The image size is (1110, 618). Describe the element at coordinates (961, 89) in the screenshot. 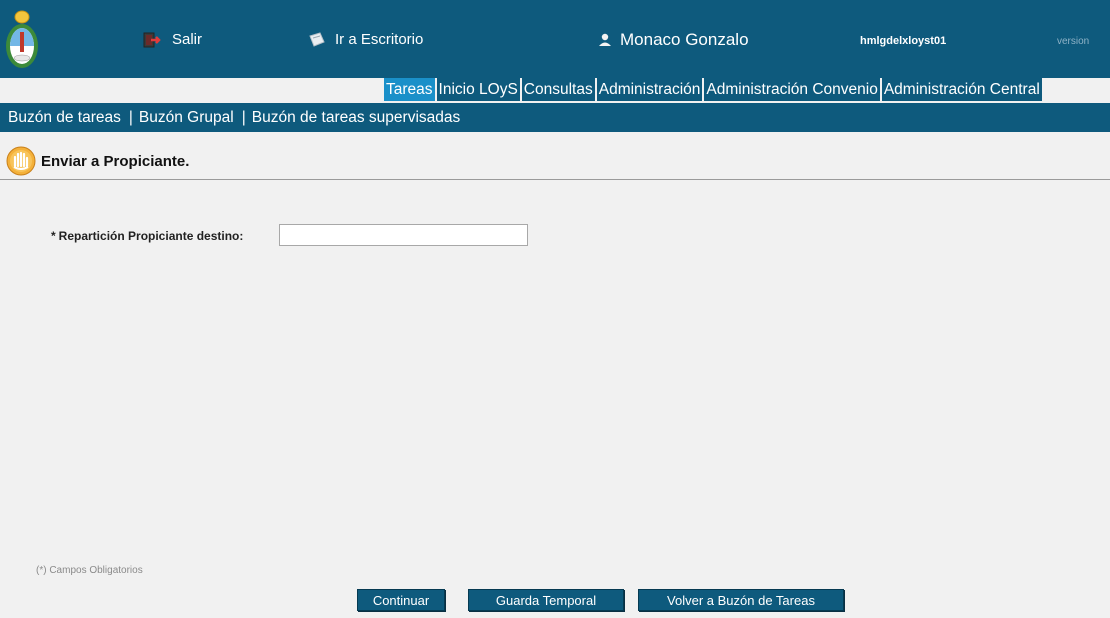

I see `tab-administracion-central: Administración Central` at that location.